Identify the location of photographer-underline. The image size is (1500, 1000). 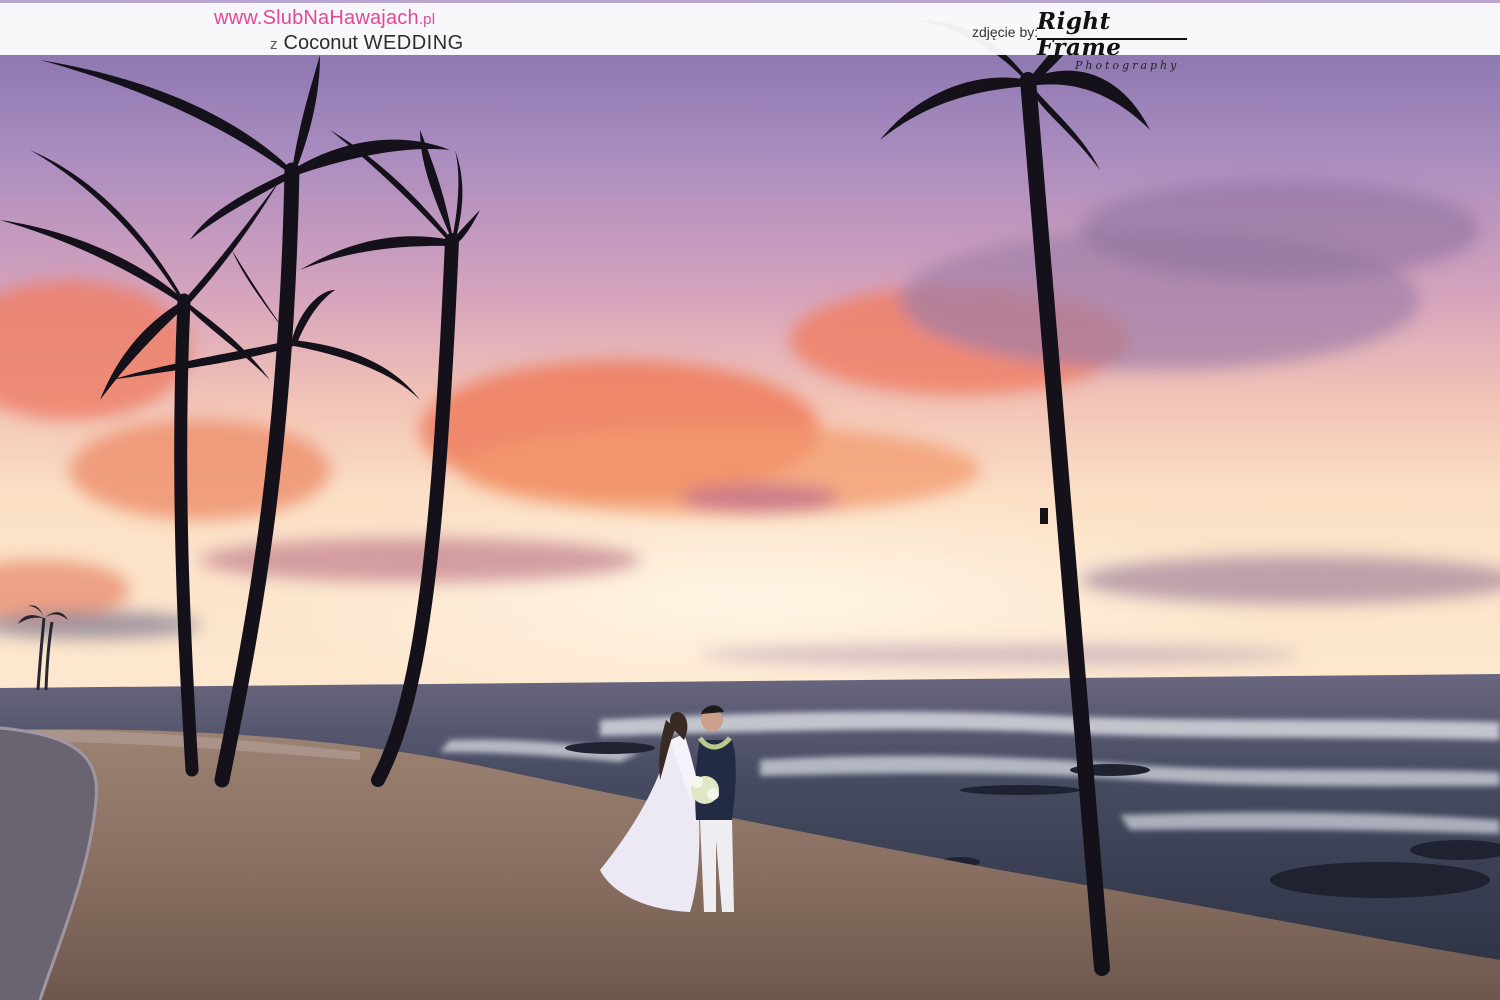
(1112, 39).